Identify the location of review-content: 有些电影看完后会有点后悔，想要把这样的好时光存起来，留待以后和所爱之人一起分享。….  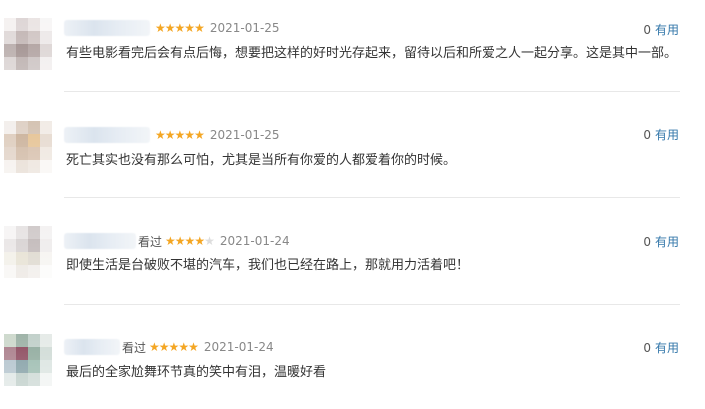
(372, 53).